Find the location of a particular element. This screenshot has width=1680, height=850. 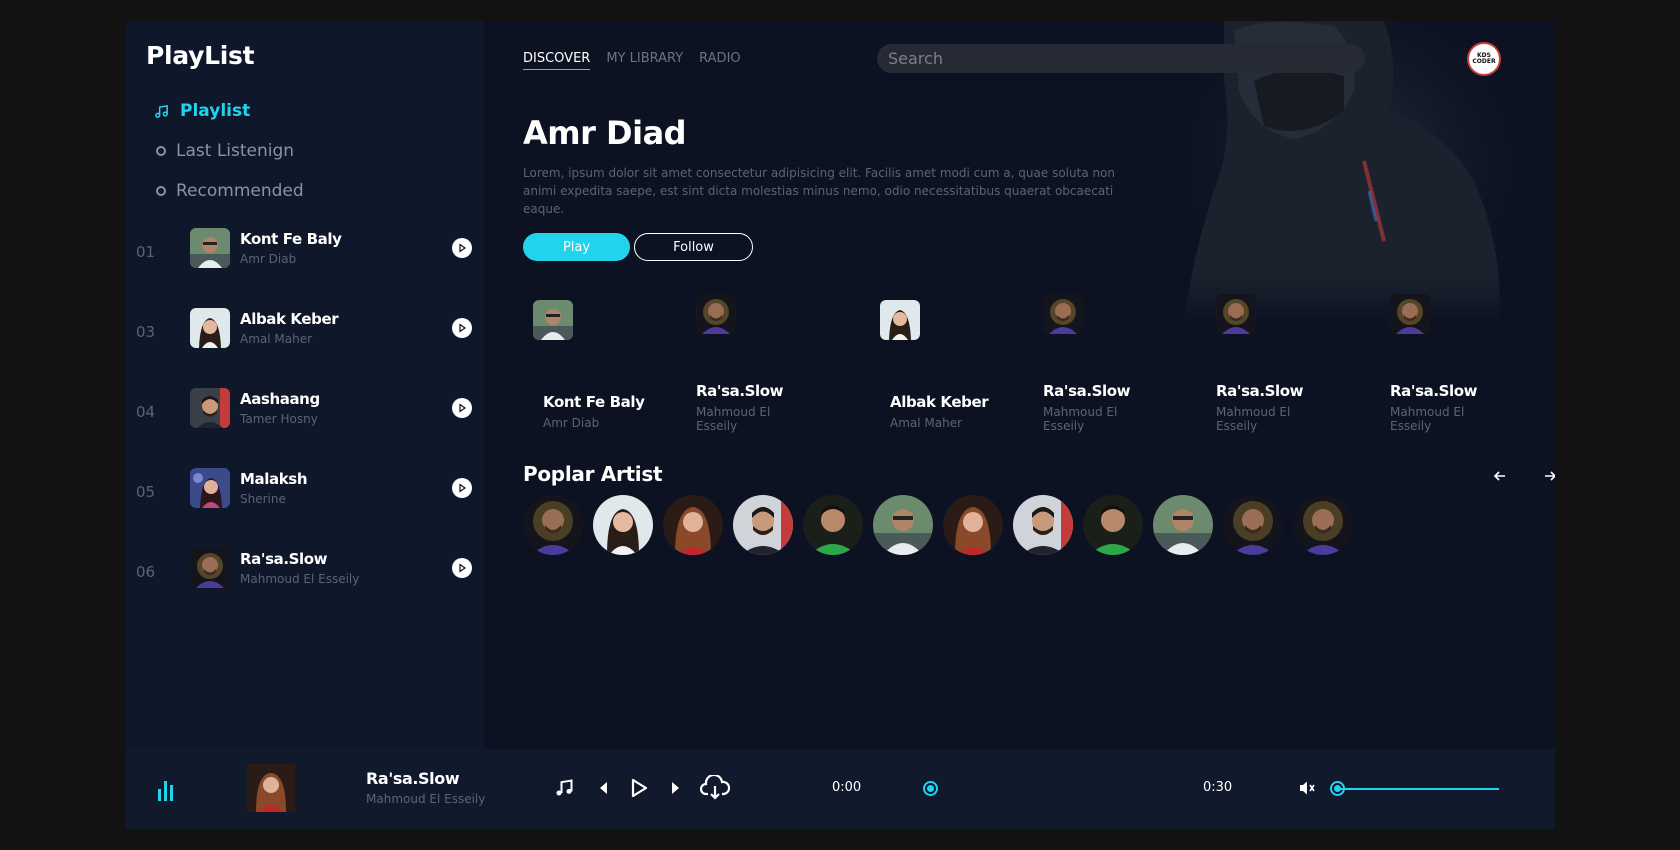

download-button is located at coordinates (715, 788).